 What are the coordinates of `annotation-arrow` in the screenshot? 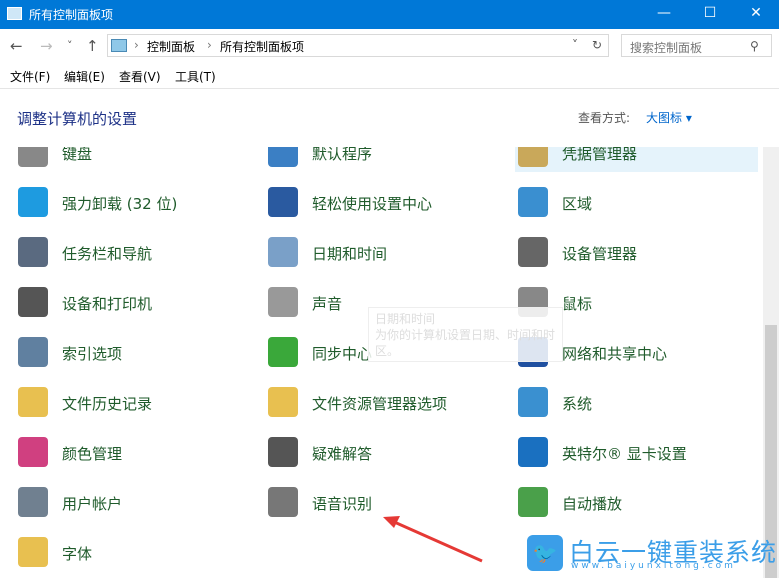 It's located at (433, 539).